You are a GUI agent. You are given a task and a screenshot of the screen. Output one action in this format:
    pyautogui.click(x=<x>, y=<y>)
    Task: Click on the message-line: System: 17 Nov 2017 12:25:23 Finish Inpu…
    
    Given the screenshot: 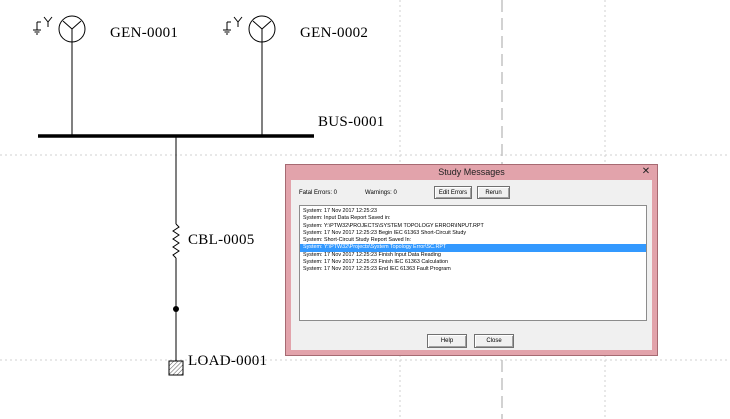 What is the action you would take?
    pyautogui.click(x=473, y=255)
    